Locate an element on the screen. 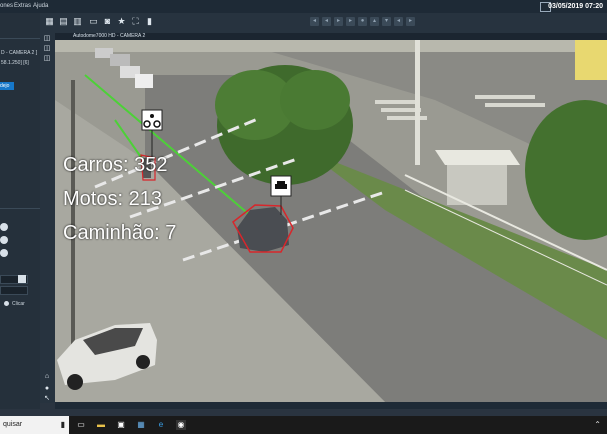  device-panel: D - CAMERA 2 ] 58.1.250] [6] dejo Clicar is located at coordinates (20, 211).